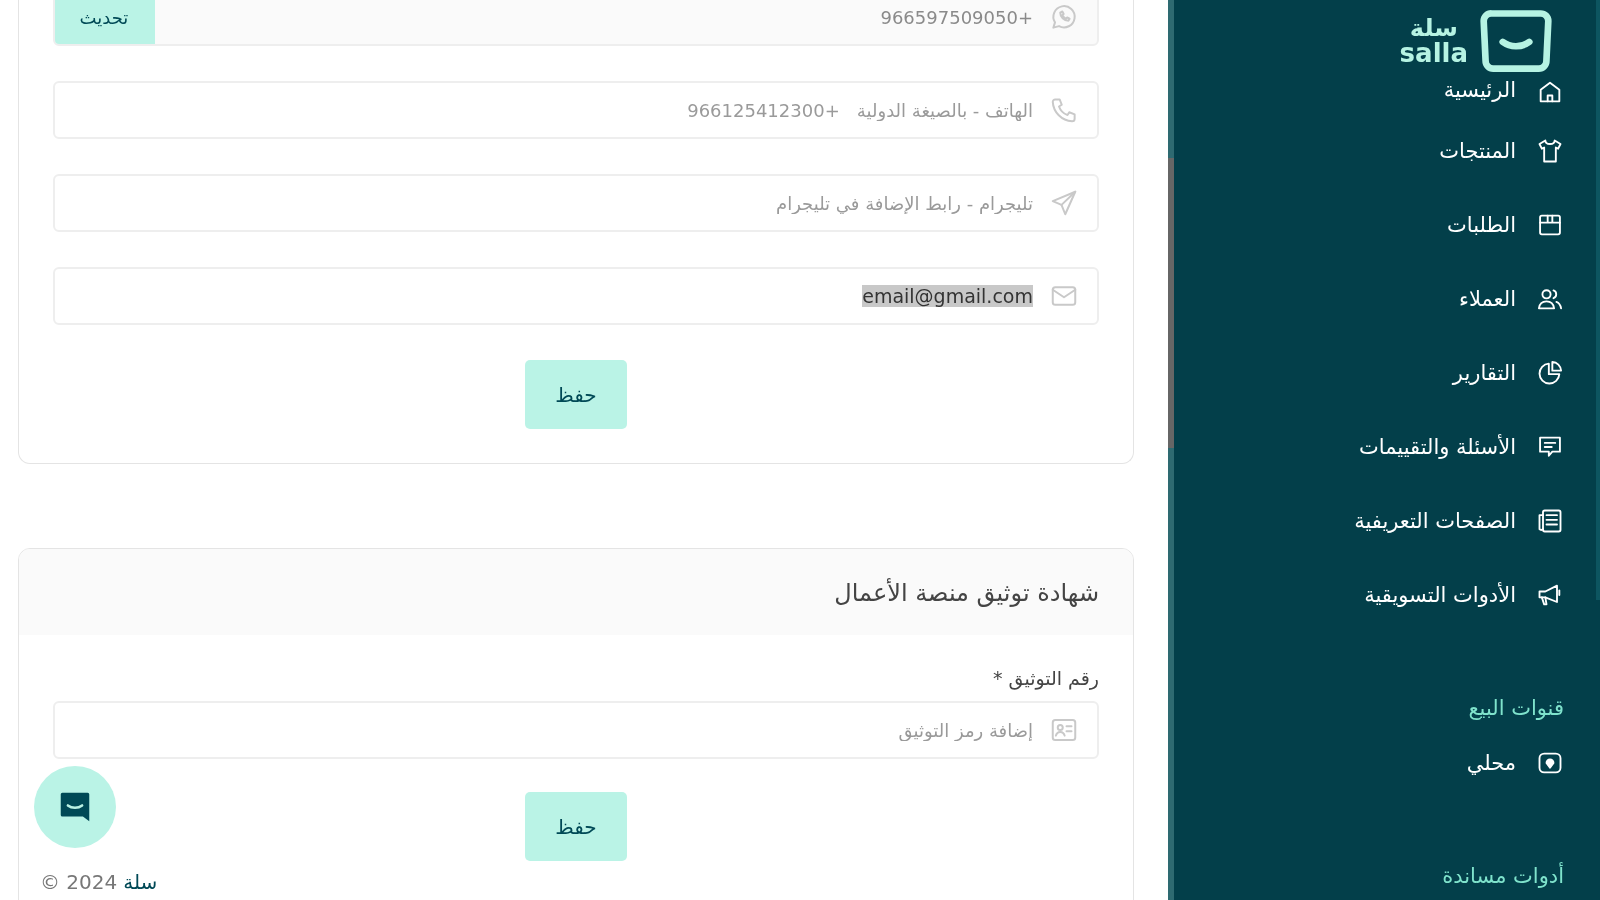  Describe the element at coordinates (947, 296) in the screenshot. I see `selected-text: email@gmail.com` at that location.